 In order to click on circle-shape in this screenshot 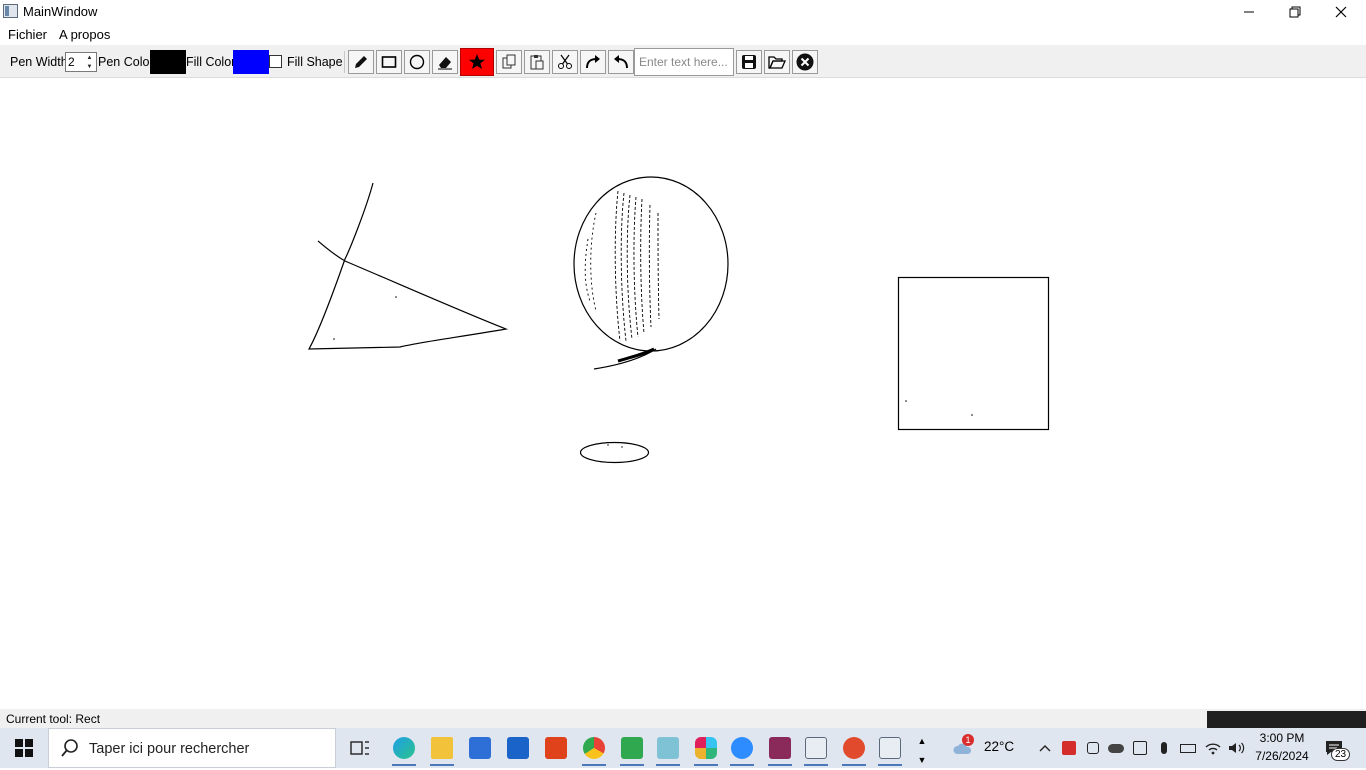, I will do `click(651, 264)`.